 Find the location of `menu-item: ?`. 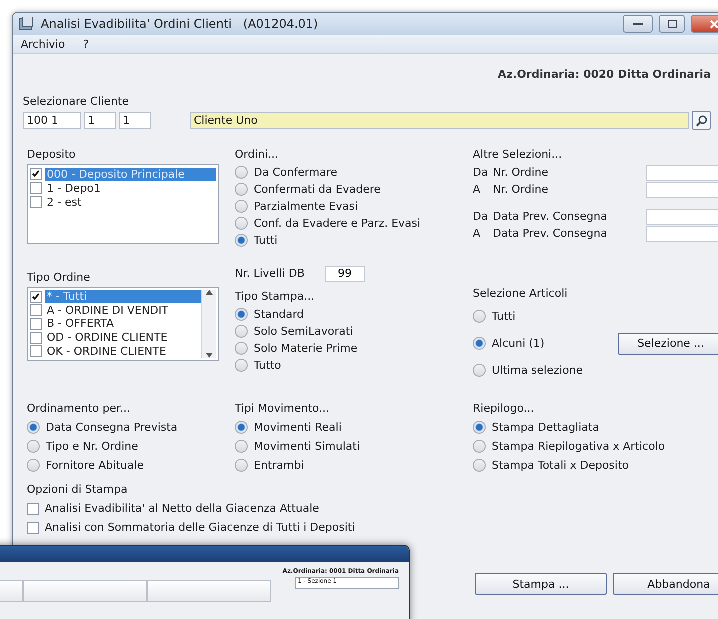

menu-item: ? is located at coordinates (86, 44).